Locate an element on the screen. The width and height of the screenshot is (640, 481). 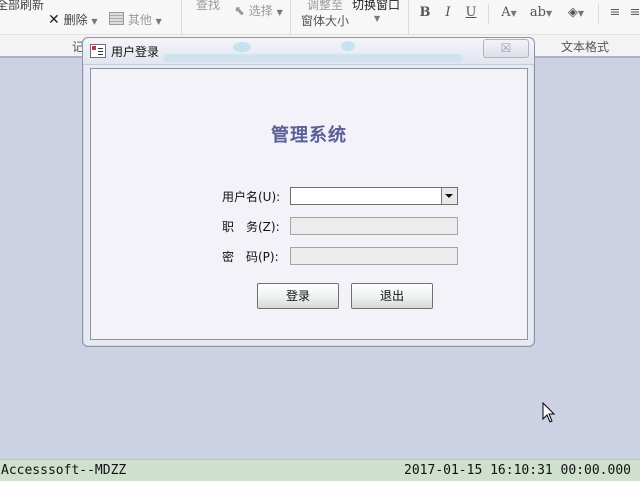
italic-button: I is located at coordinates (448, 13).